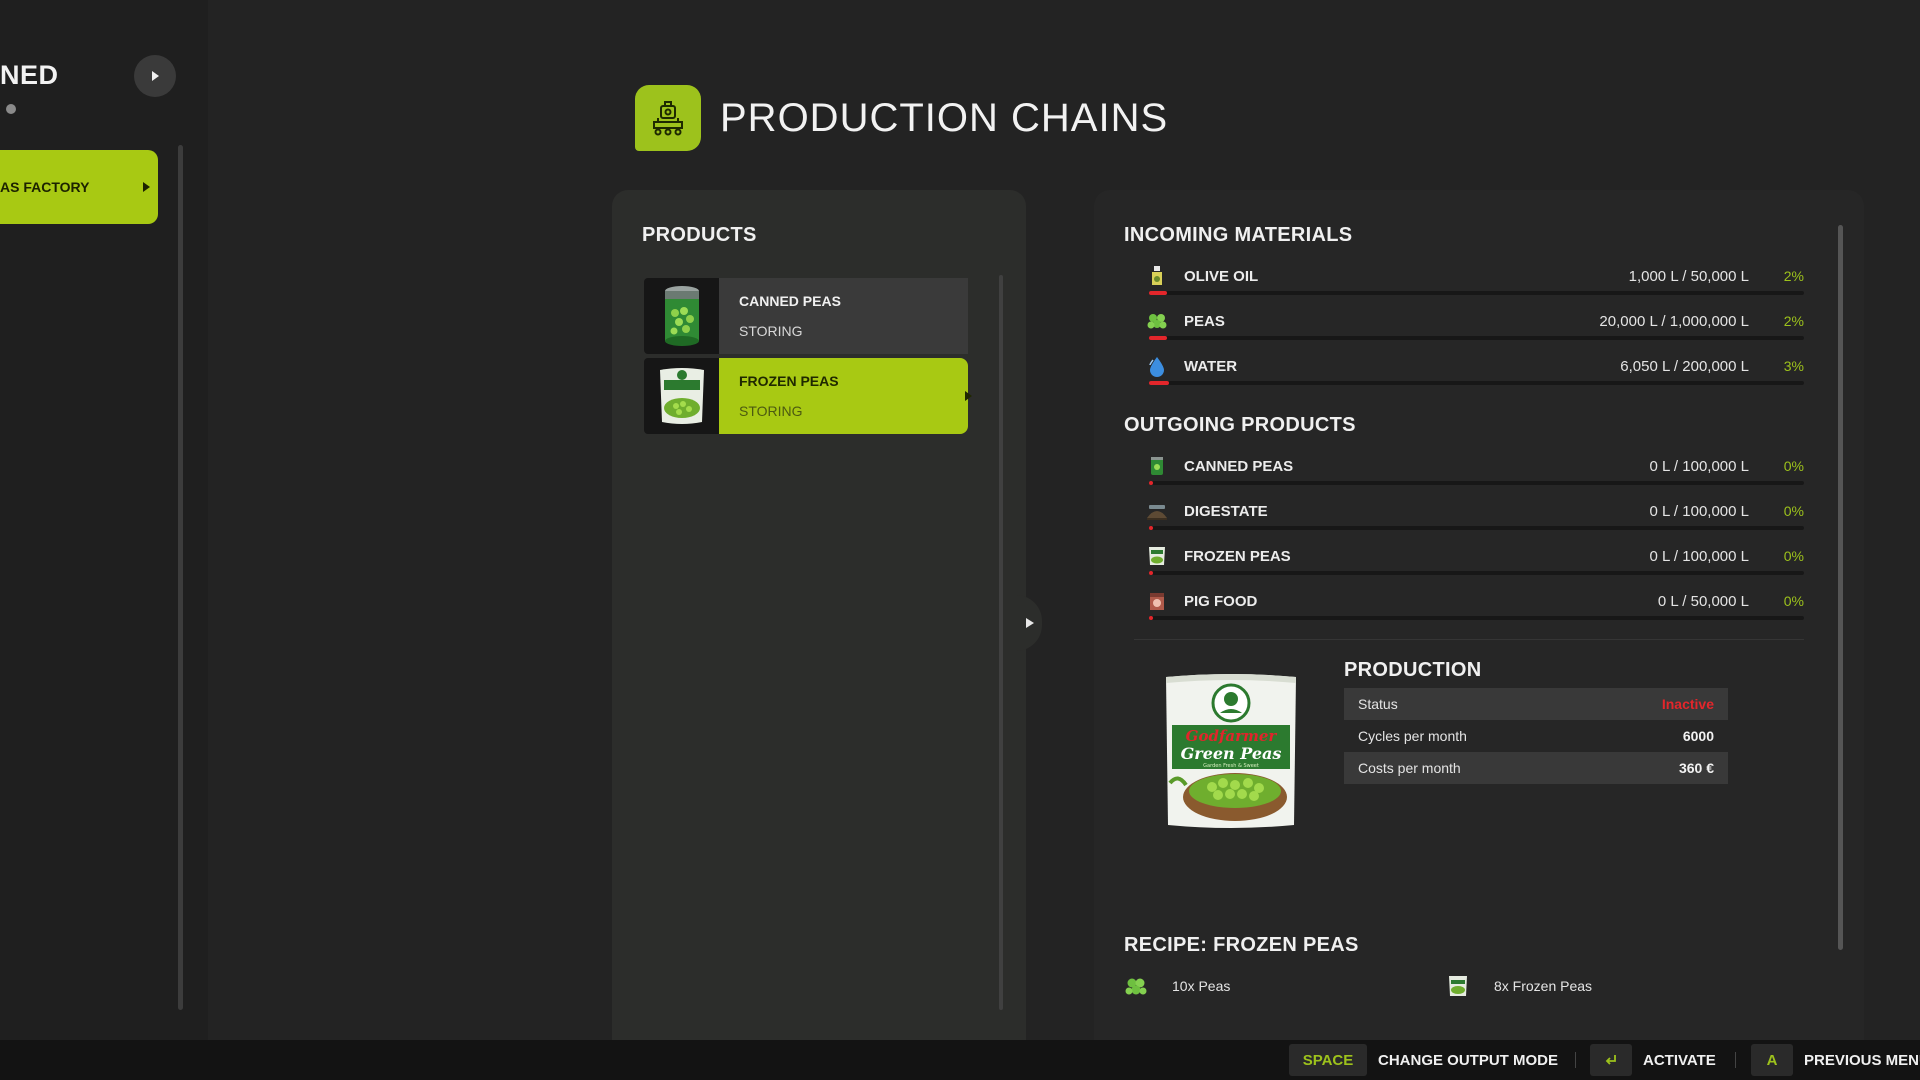  I want to click on outgoing-row: FROZEN PEAS 0 L / 100,000 L 0%, so click(1469, 562).